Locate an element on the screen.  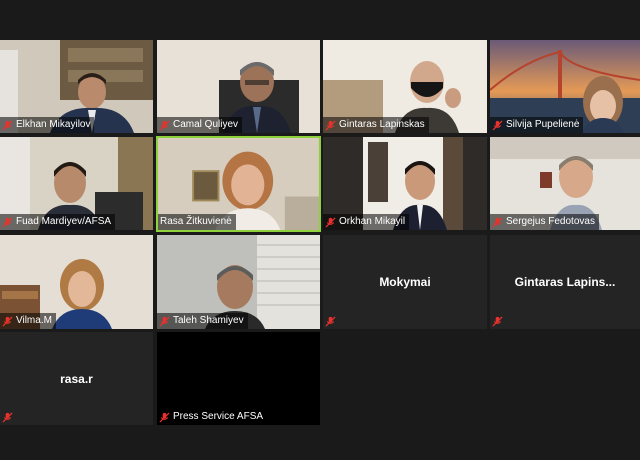
participant-name: Gintaras Lapinskas is located at coordinates (382, 124).